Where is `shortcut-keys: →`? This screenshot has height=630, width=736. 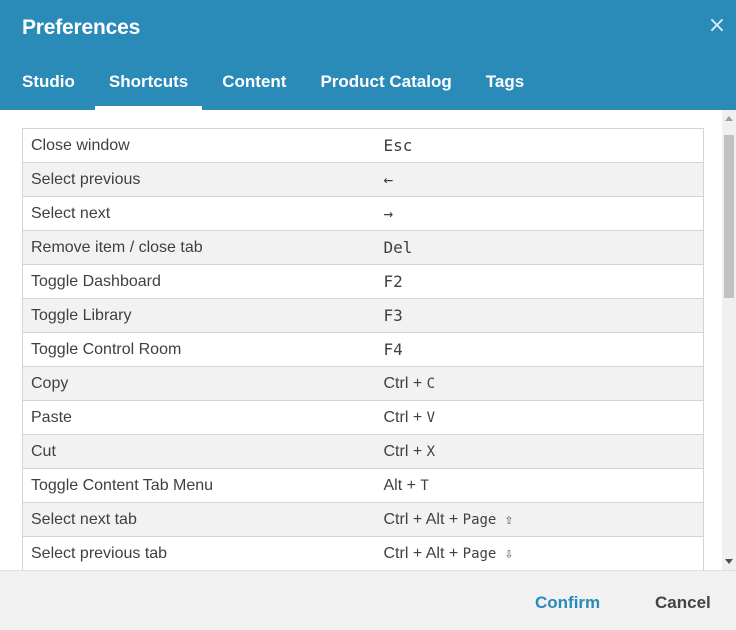
shortcut-keys: → is located at coordinates (535, 213).